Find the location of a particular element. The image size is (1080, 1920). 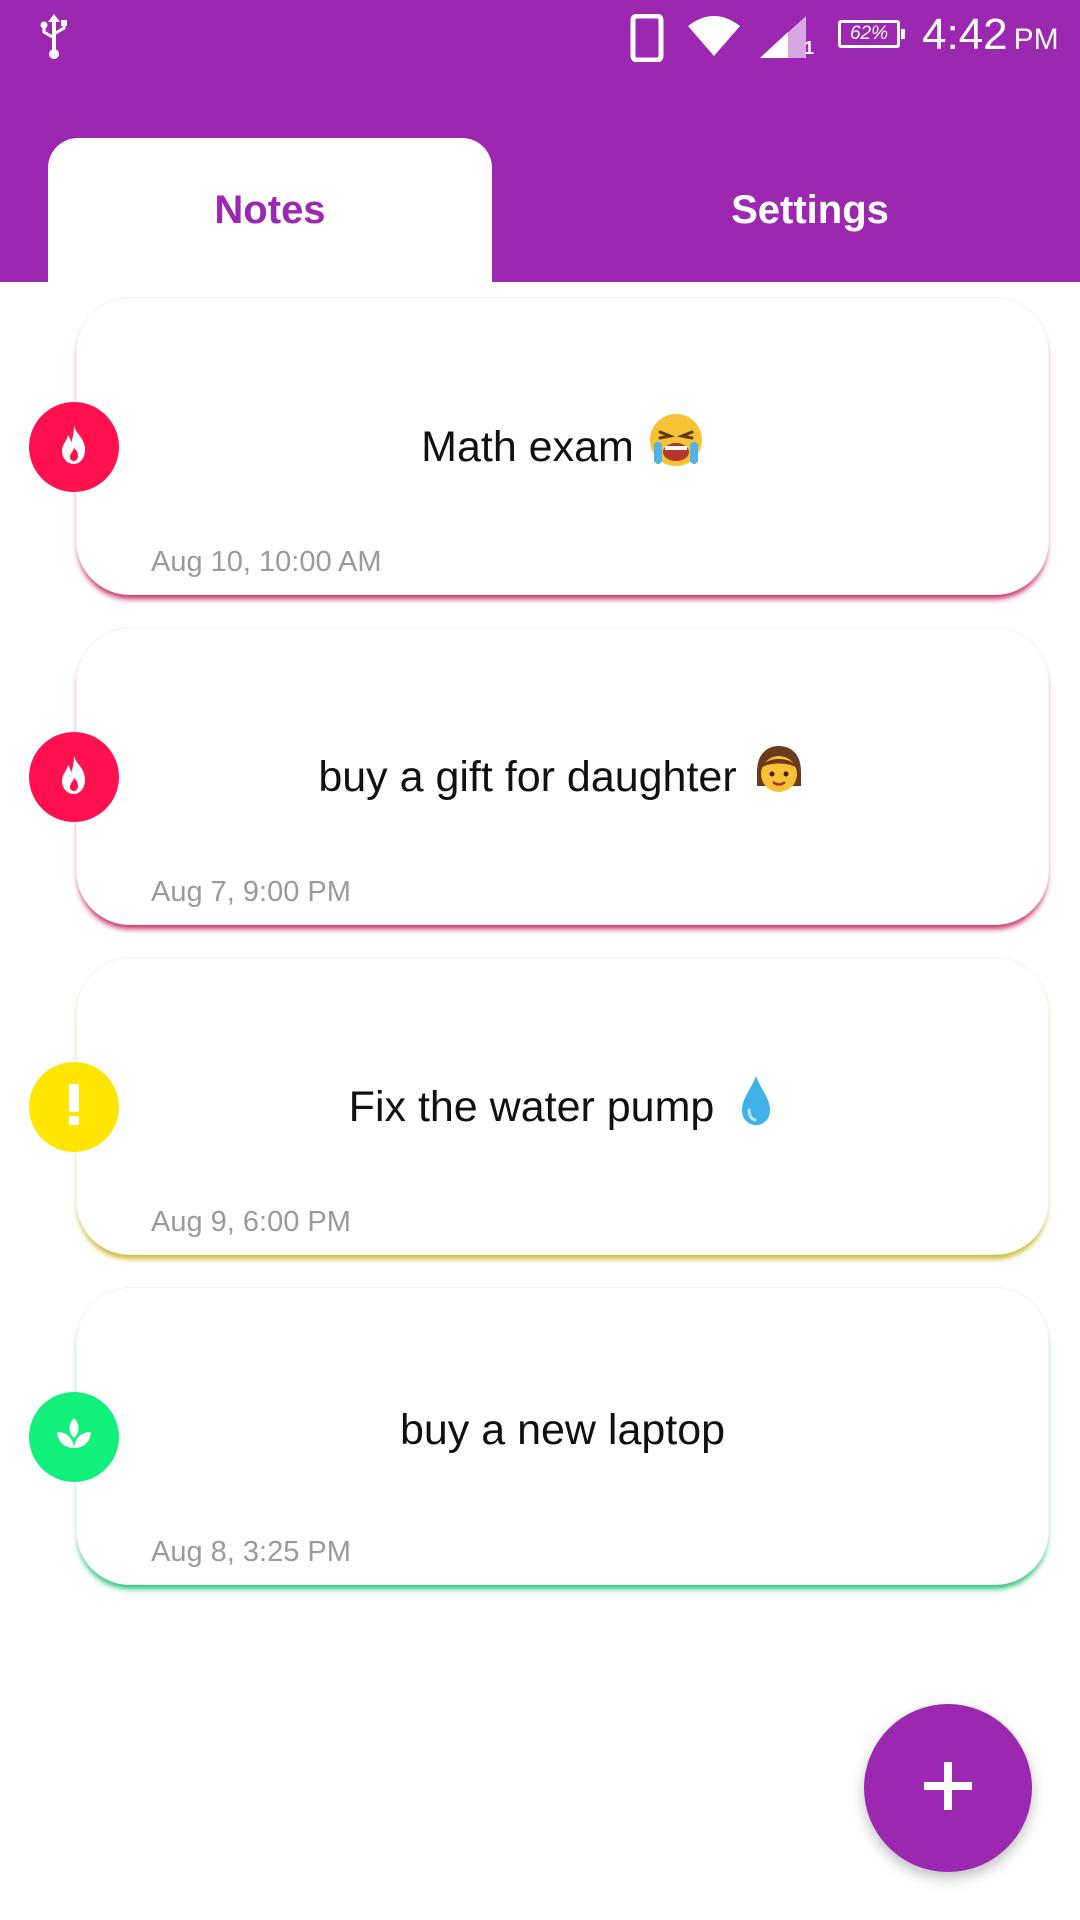

note-title-text: buy a new laptop is located at coordinates (562, 1430).